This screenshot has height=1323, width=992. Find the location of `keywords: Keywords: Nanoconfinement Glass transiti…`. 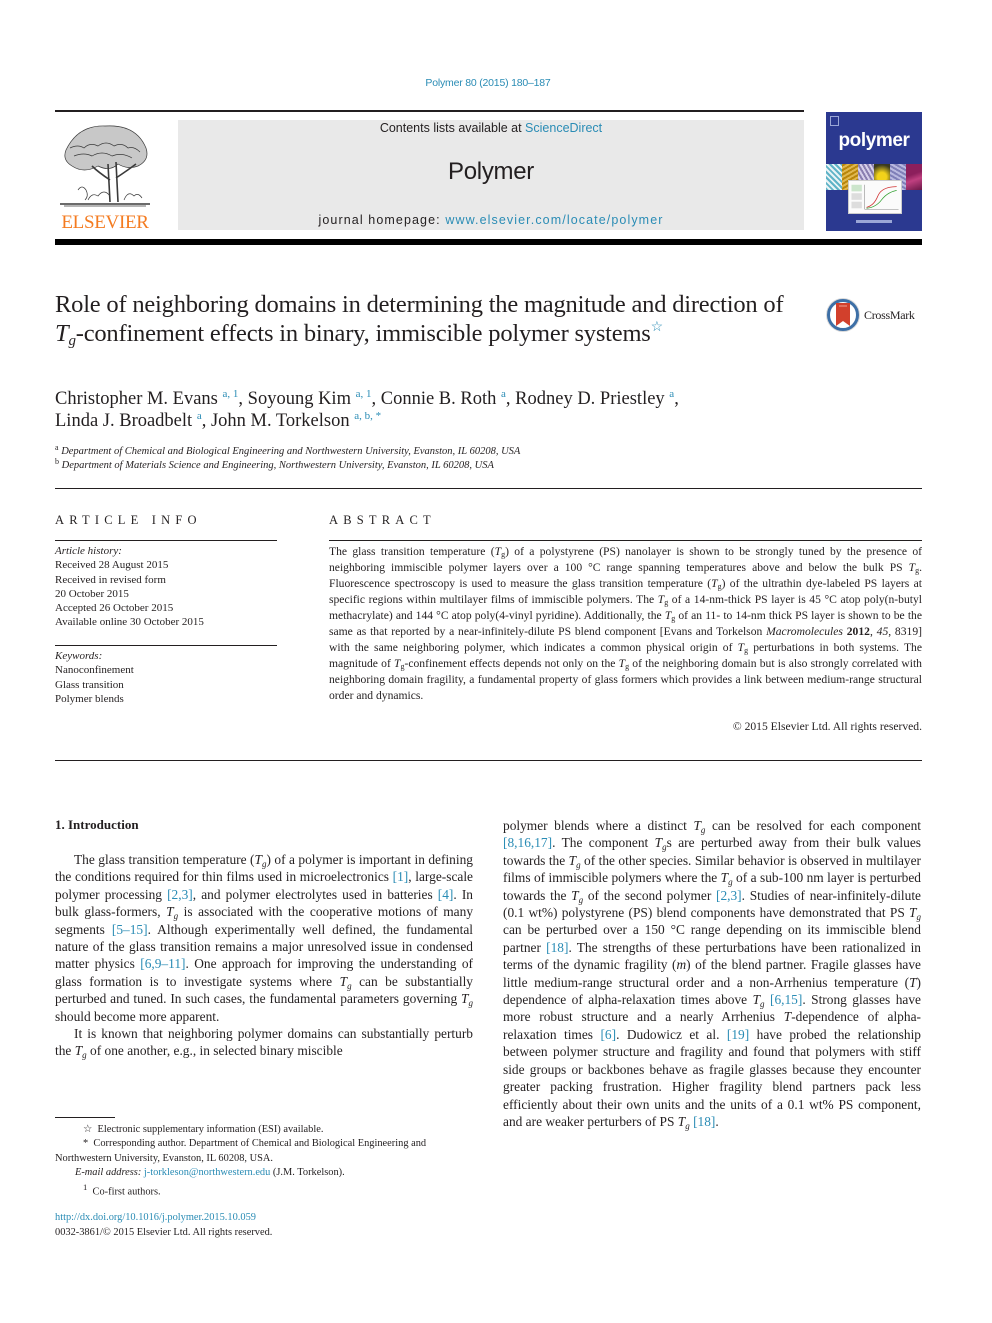

keywords: Keywords: Nanoconfinement Glass transiti… is located at coordinates (166, 677).